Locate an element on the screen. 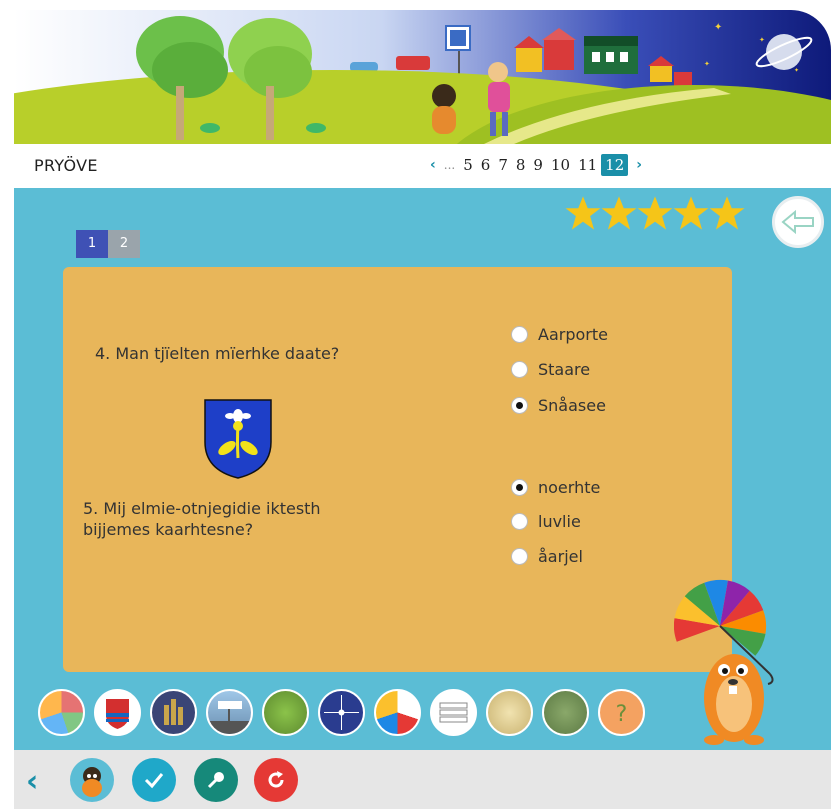 The height and width of the screenshot is (809, 831). map-icon is located at coordinates (61, 712).